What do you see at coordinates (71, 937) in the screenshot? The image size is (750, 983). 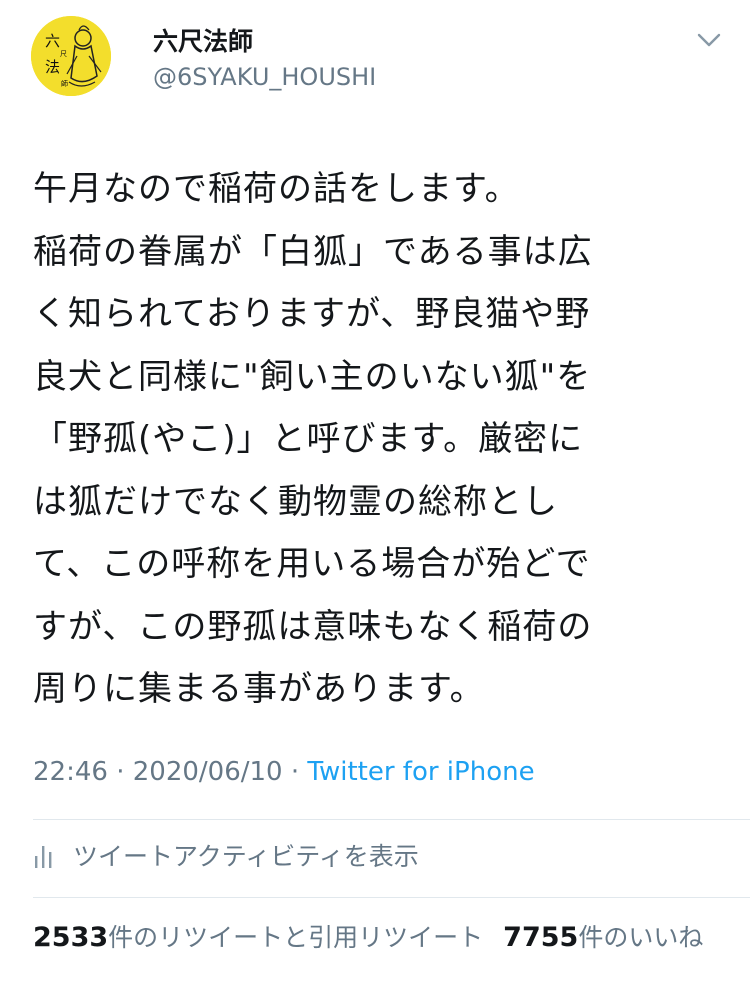 I see `retweets-count: 2533` at bounding box center [71, 937].